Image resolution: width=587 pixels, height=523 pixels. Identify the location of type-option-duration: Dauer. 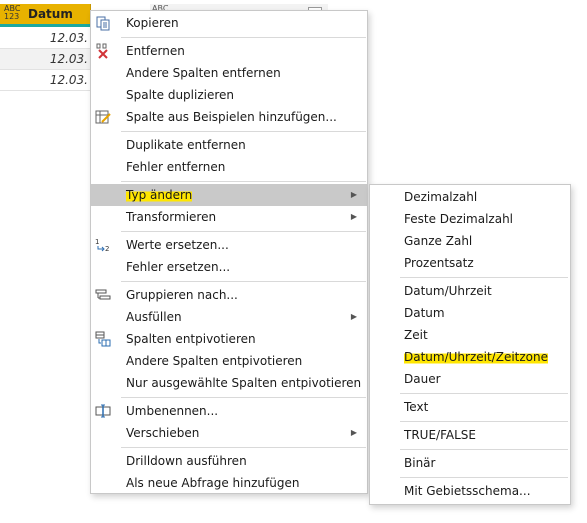
(470, 379).